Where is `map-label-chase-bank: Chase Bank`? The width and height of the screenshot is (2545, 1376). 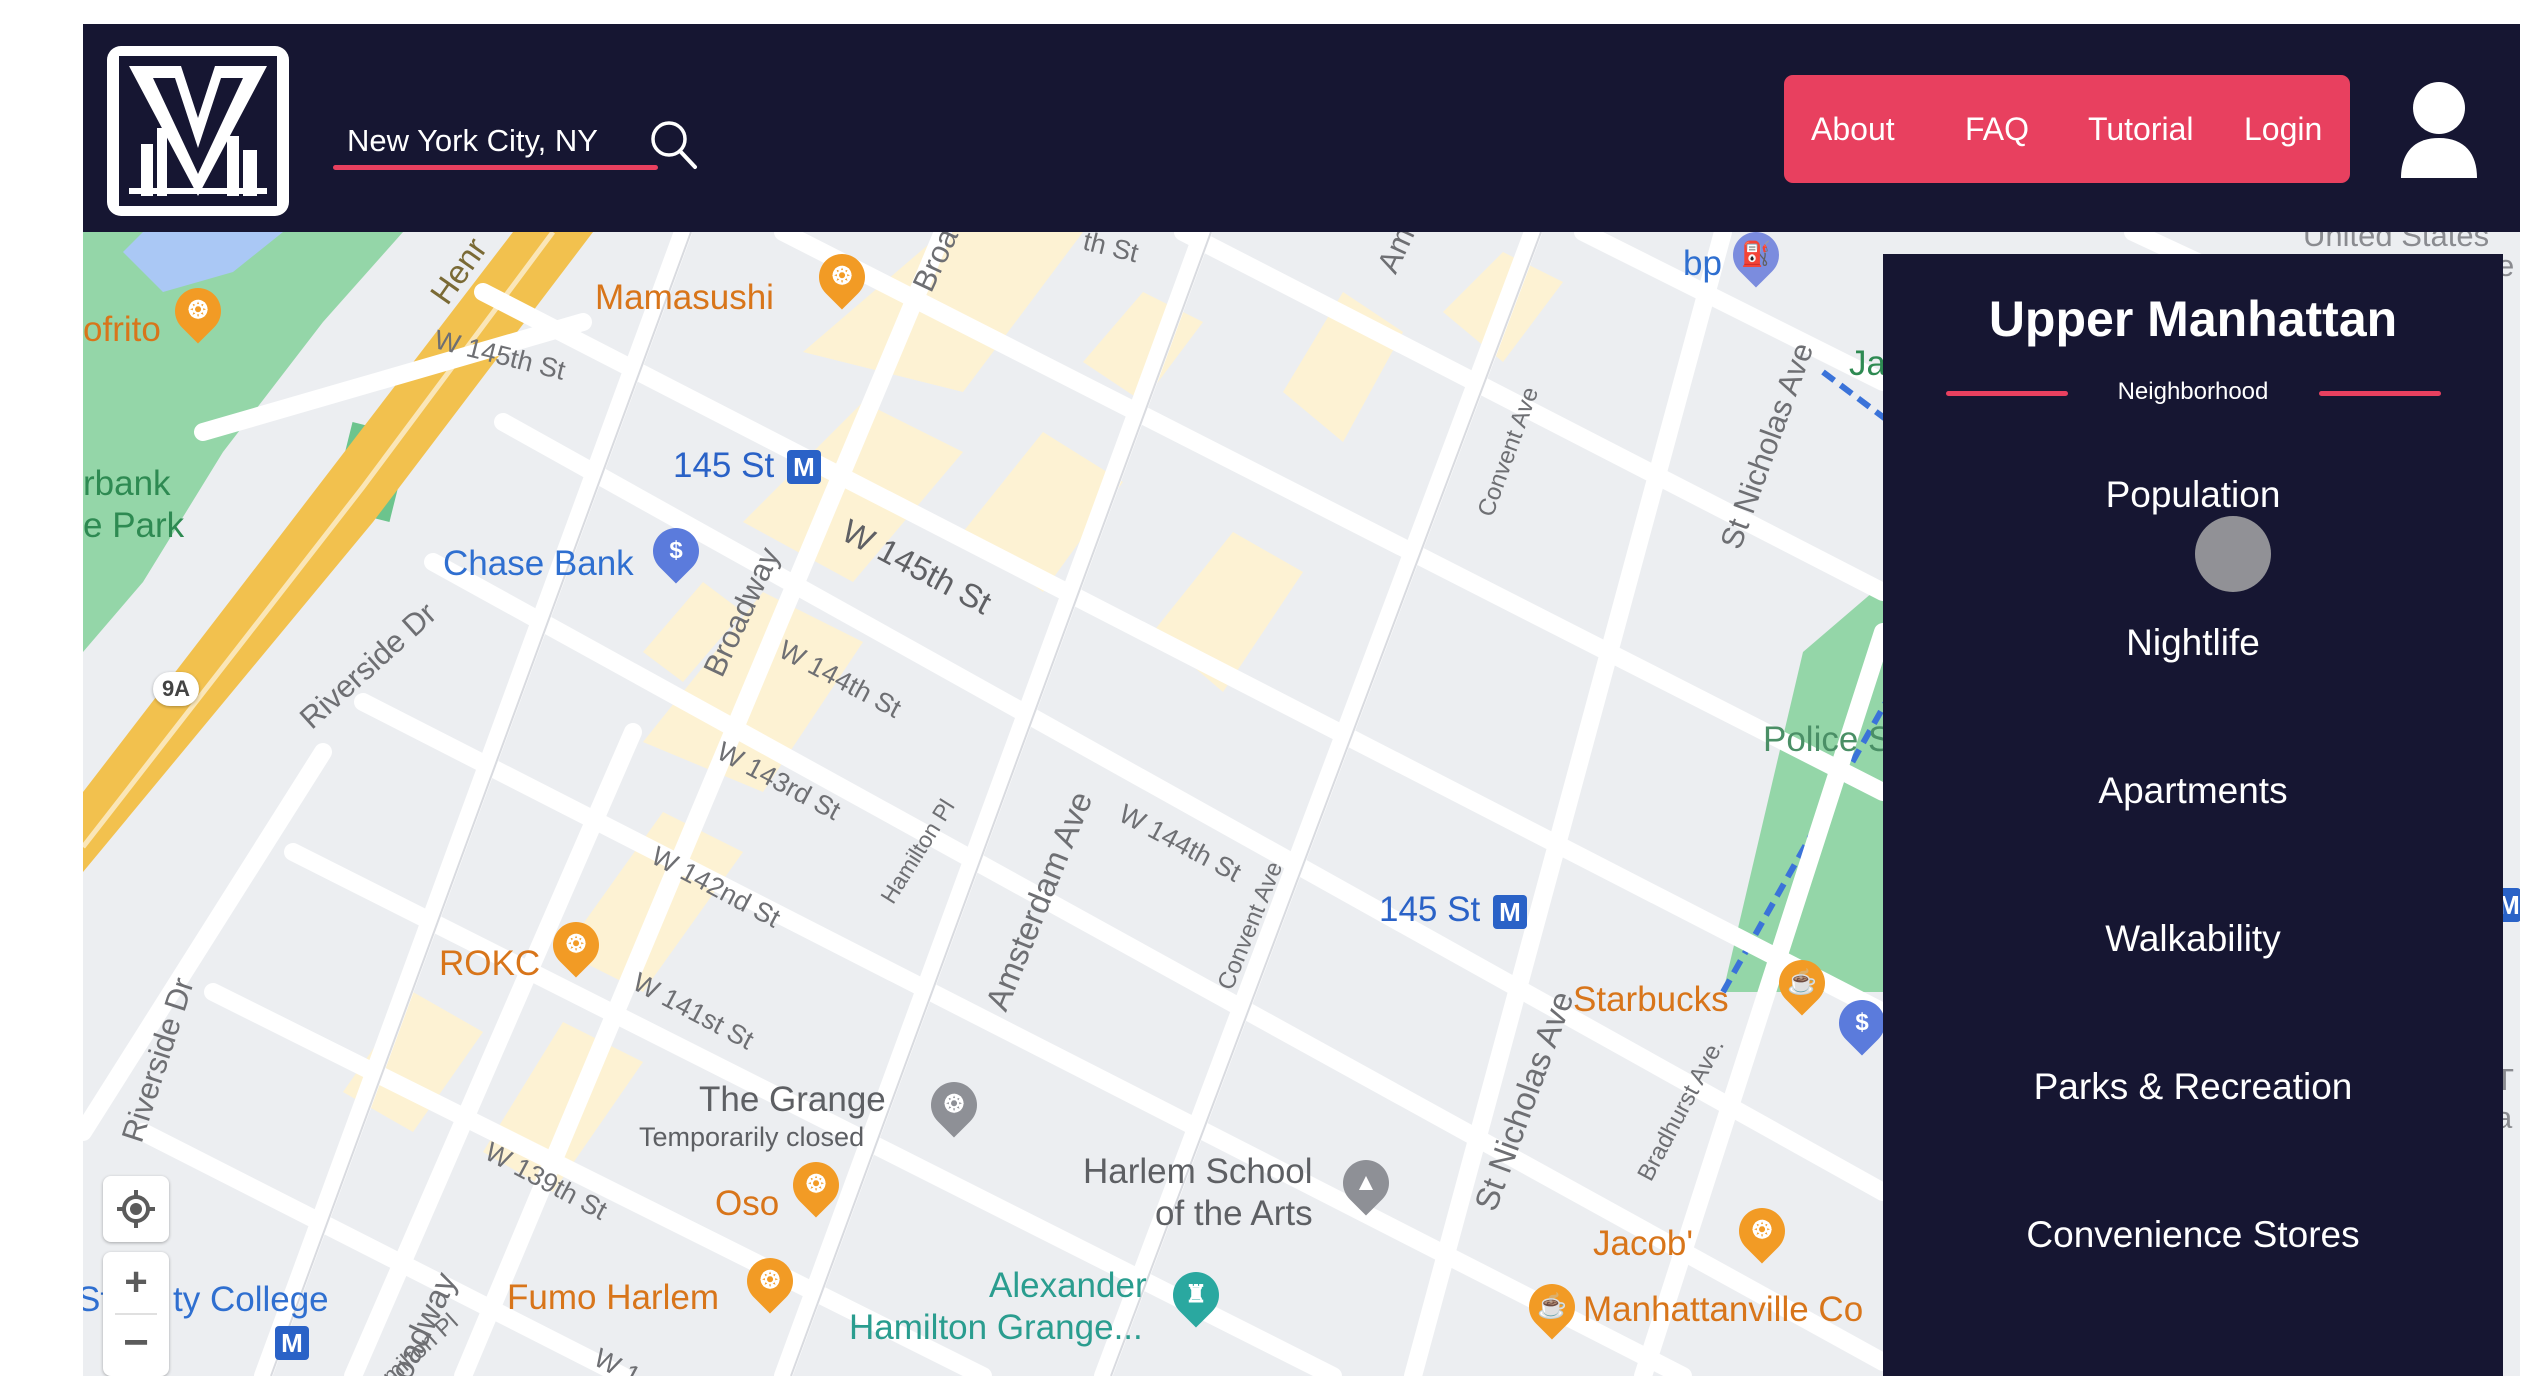 map-label-chase-bank: Chase Bank is located at coordinates (538, 563).